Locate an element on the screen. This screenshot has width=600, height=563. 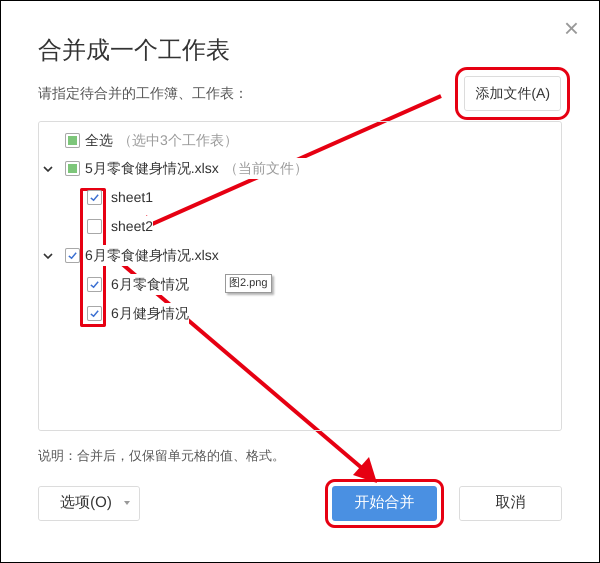
instruction-text: 请指定待合并的工作簿、工作表： is located at coordinates (143, 93).